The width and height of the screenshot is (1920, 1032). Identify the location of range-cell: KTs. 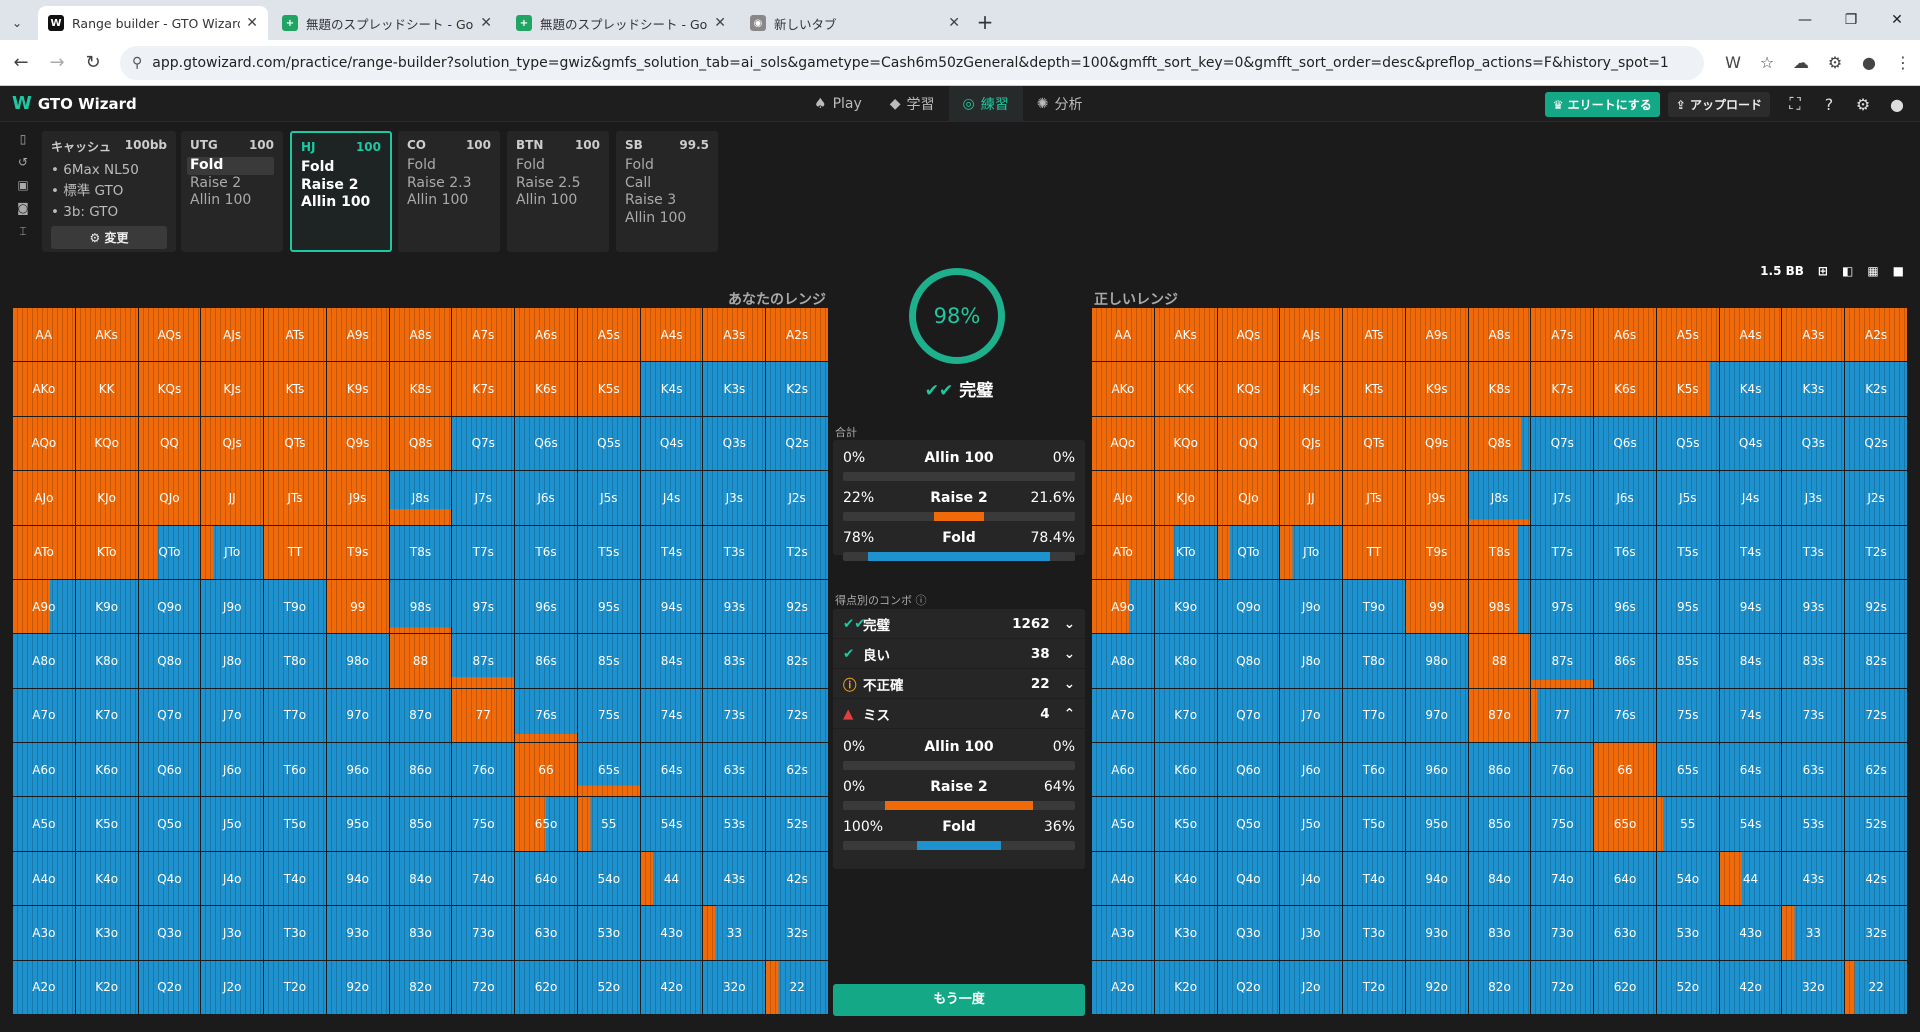
(295, 389).